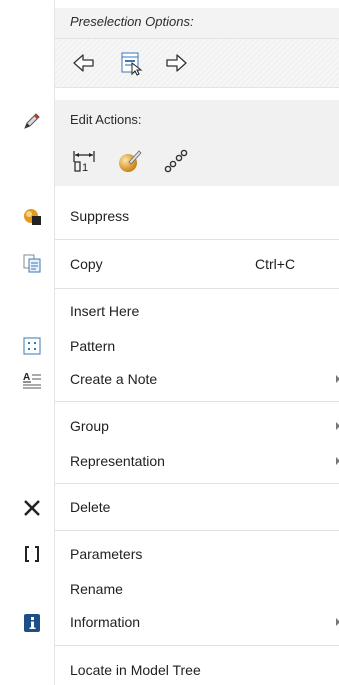 This screenshot has width=339, height=685. I want to click on edit-dimensions-icon: 1, so click(84, 161).